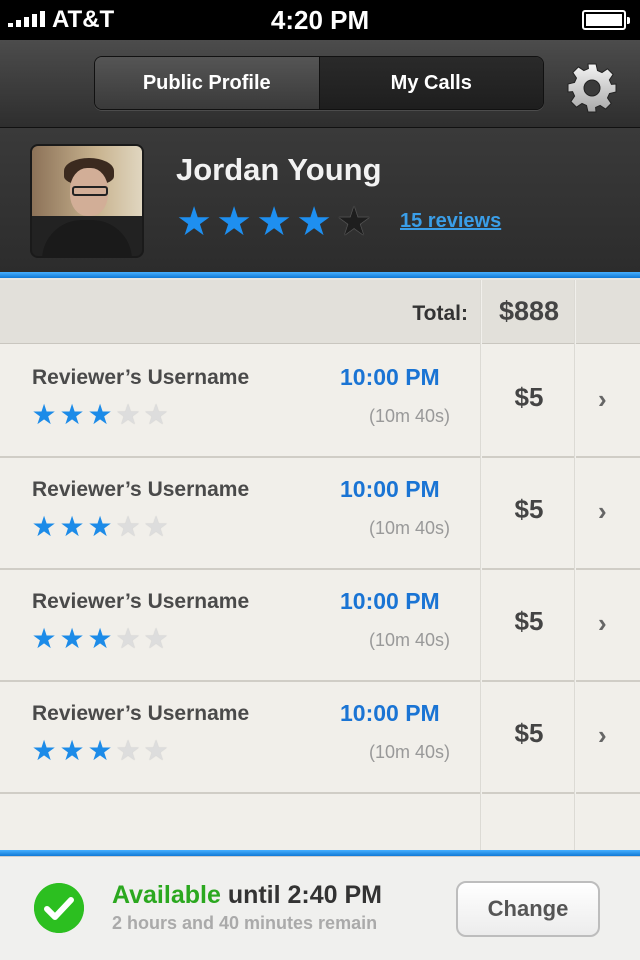  I want to click on status-bar: AT&T 4:20 PM, so click(320, 20).